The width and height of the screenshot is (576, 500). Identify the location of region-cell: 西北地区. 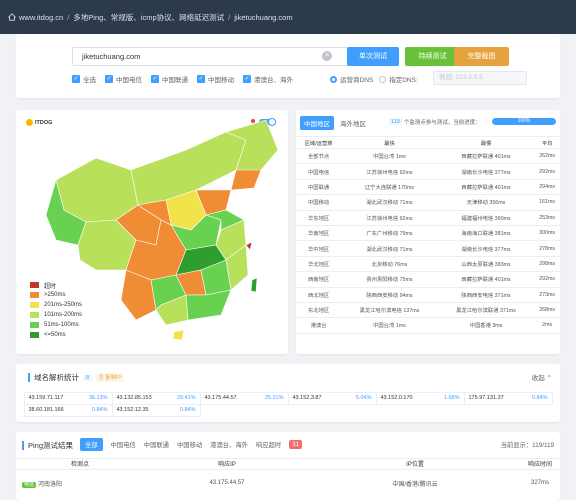
(319, 295).